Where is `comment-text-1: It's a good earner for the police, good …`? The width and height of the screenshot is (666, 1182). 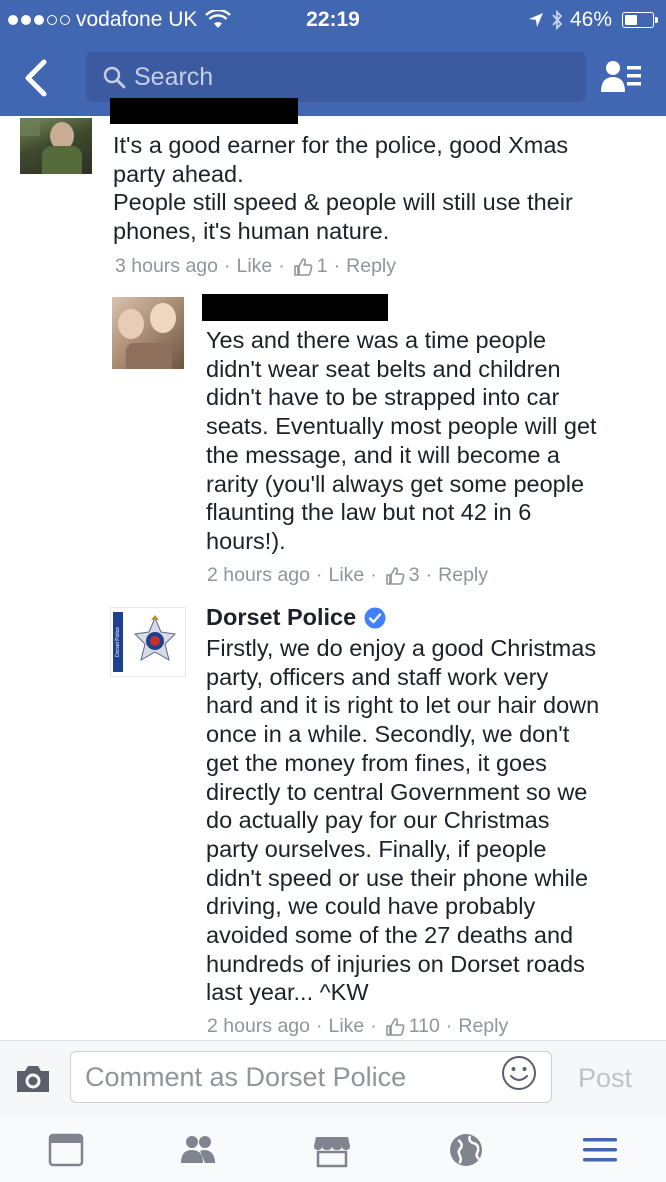 comment-text-1: It's a good earner for the police, good … is located at coordinates (343, 188).